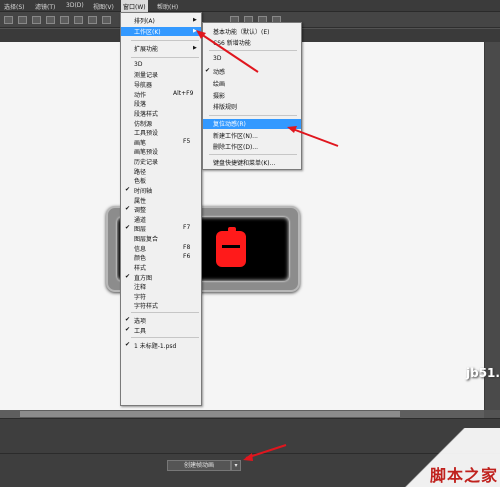 The width and height of the screenshot is (500, 487). Describe the element at coordinates (483, 373) in the screenshot. I see `watermark-site: jb51.net` at that location.